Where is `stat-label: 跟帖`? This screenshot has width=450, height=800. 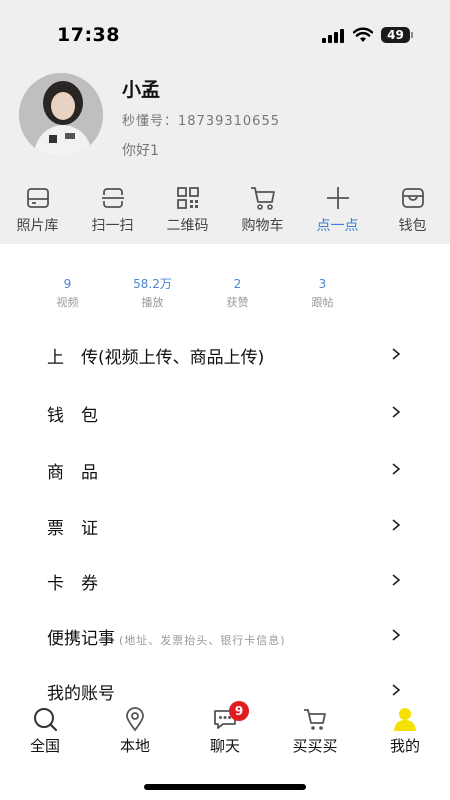 stat-label: 跟帖 is located at coordinates (322, 302).